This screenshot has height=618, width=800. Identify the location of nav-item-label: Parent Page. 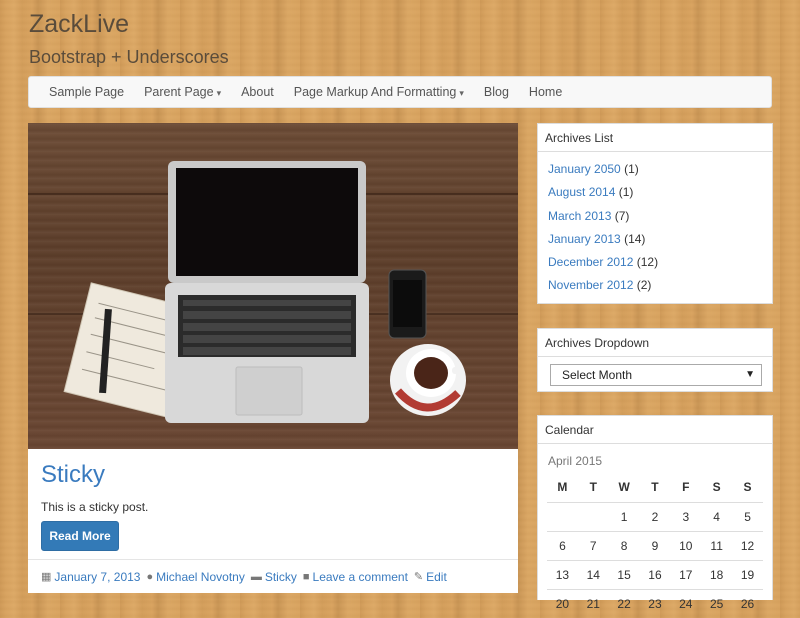
(179, 92).